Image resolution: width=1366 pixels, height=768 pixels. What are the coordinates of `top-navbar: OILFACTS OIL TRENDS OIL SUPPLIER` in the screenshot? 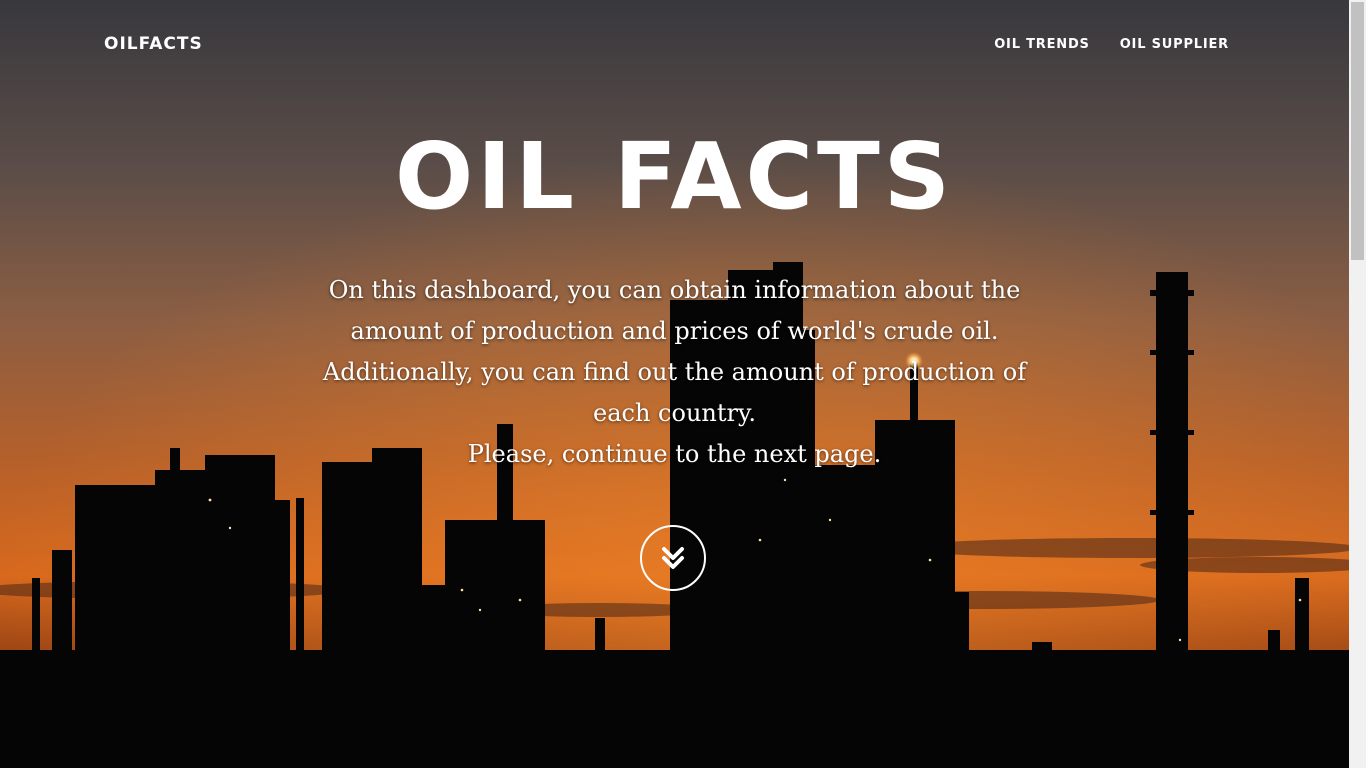 It's located at (674, 45).